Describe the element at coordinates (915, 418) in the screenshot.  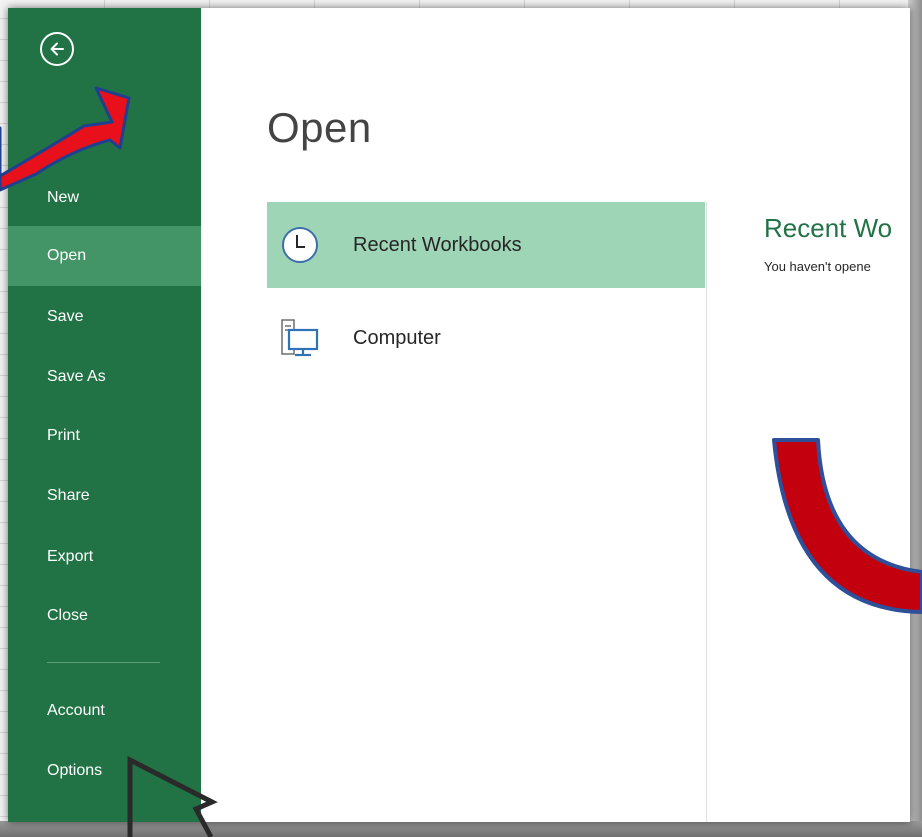
I see `window-shadow-right` at that location.